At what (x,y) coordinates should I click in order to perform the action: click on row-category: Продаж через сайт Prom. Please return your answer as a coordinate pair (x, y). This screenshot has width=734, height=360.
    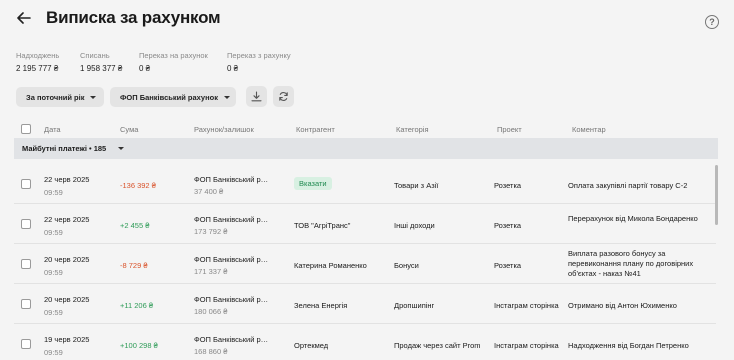
    Looking at the image, I should click on (437, 345).